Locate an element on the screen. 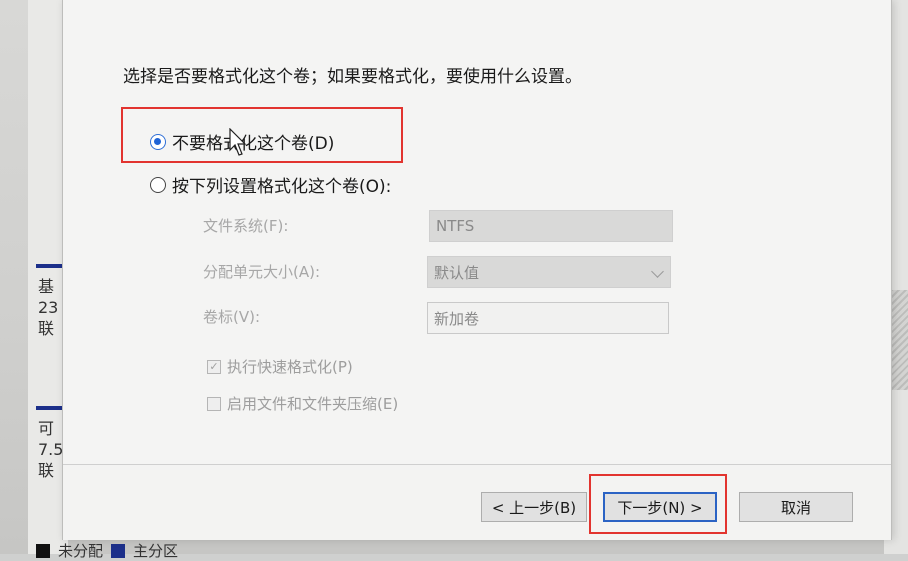 The image size is (908, 561). compression-checkbox is located at coordinates (214, 403).